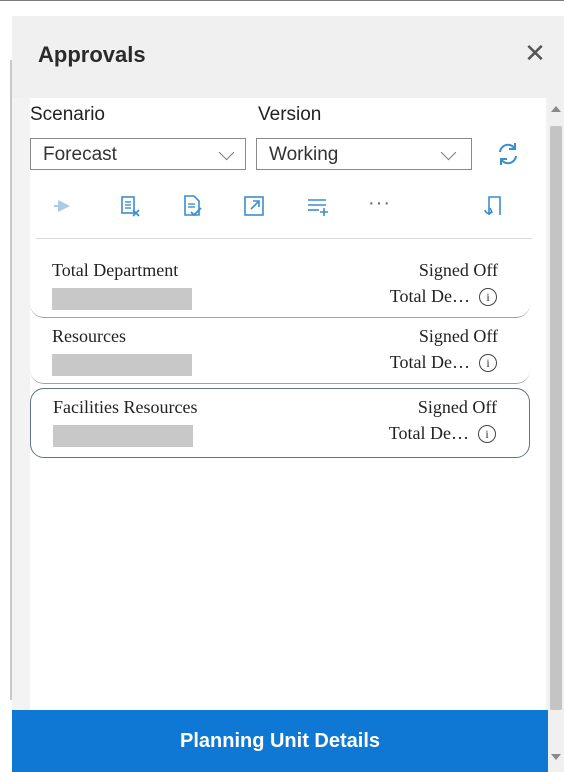  Describe the element at coordinates (192, 206) in the screenshot. I see `approve-document-icon` at that location.